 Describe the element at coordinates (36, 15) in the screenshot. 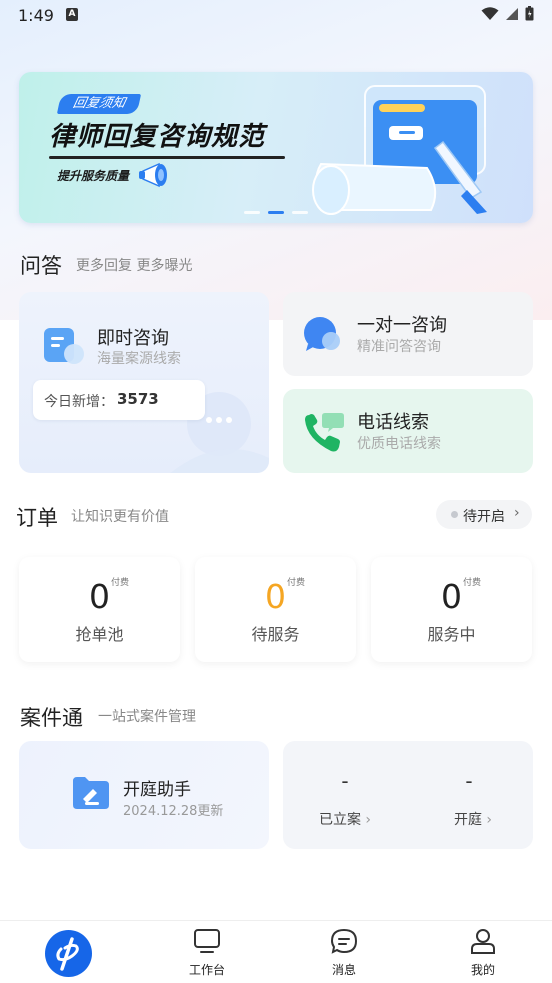

I see `status-time: 1:49` at that location.